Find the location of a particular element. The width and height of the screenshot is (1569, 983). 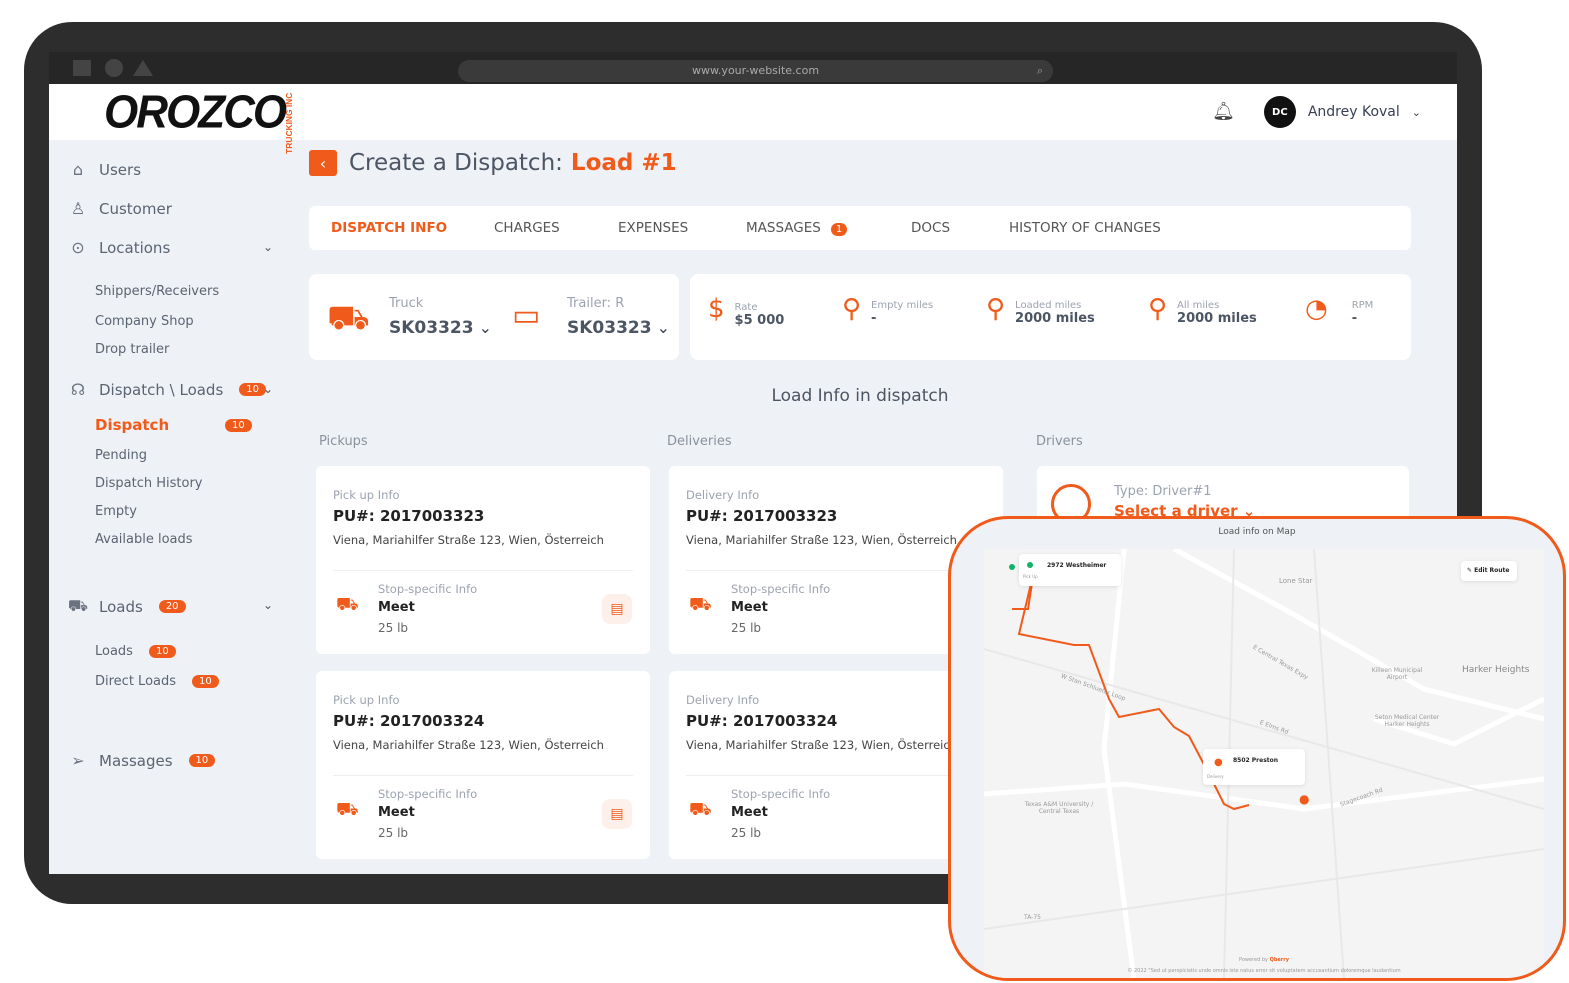

tab-dispatch-info: DISPATCH INFO is located at coordinates (389, 228).